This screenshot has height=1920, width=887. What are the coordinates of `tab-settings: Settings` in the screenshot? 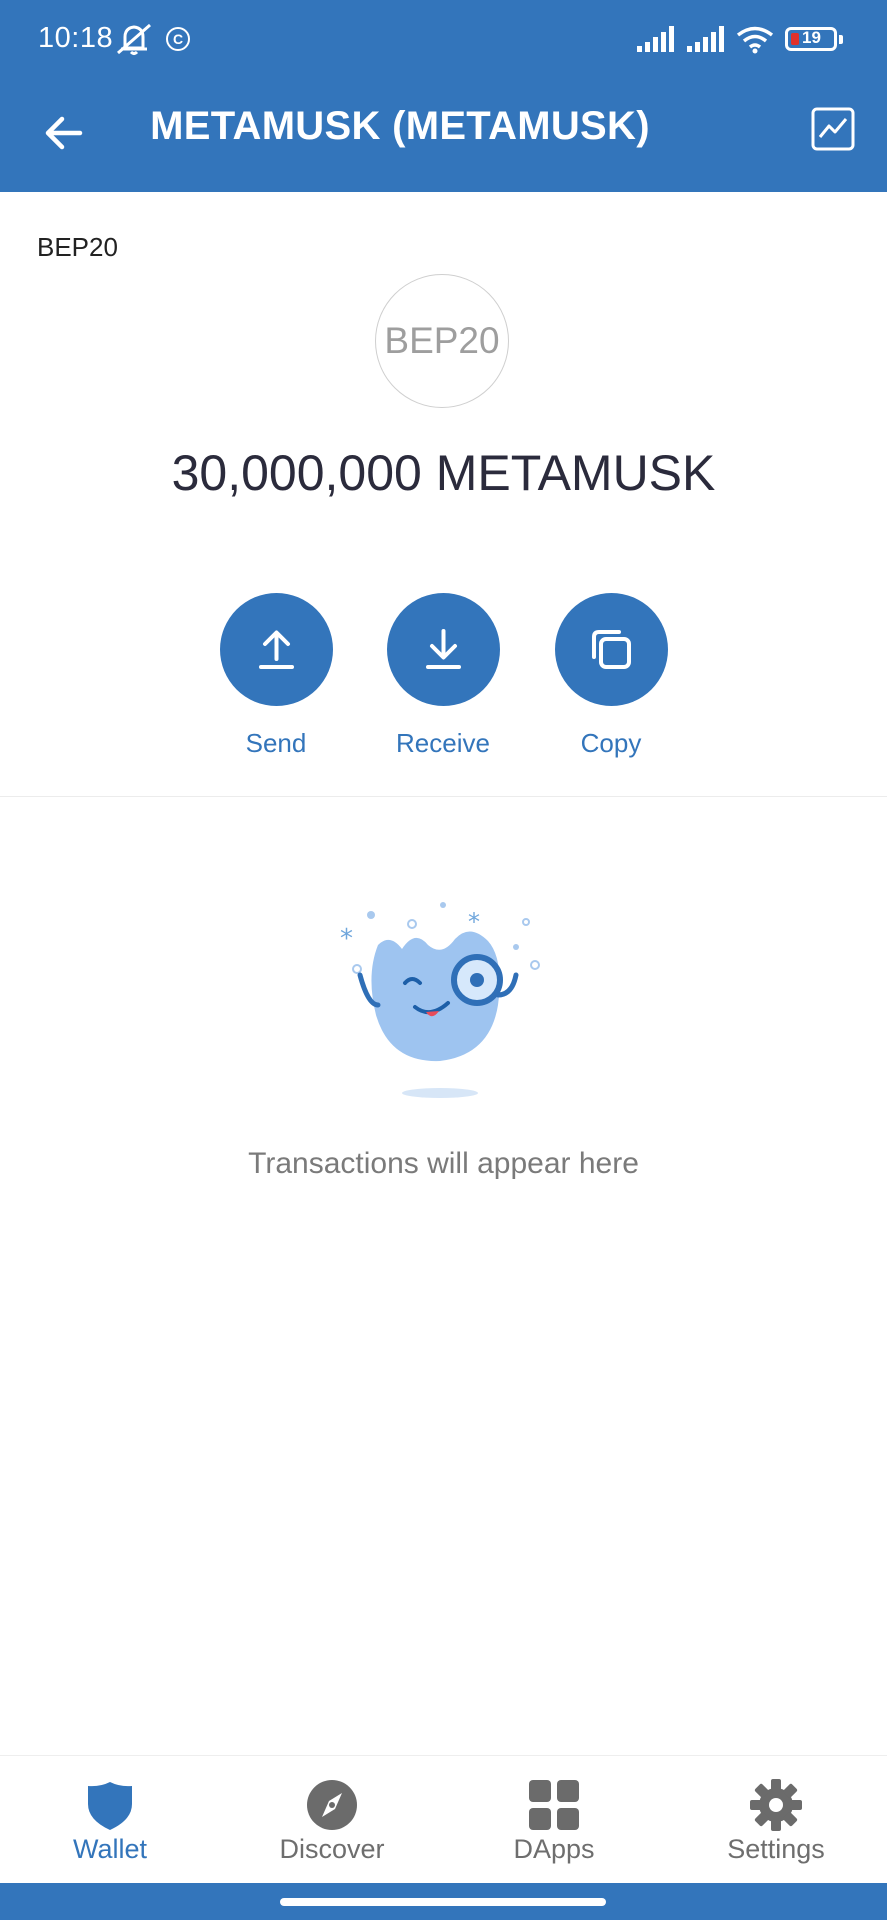 It's located at (776, 1820).